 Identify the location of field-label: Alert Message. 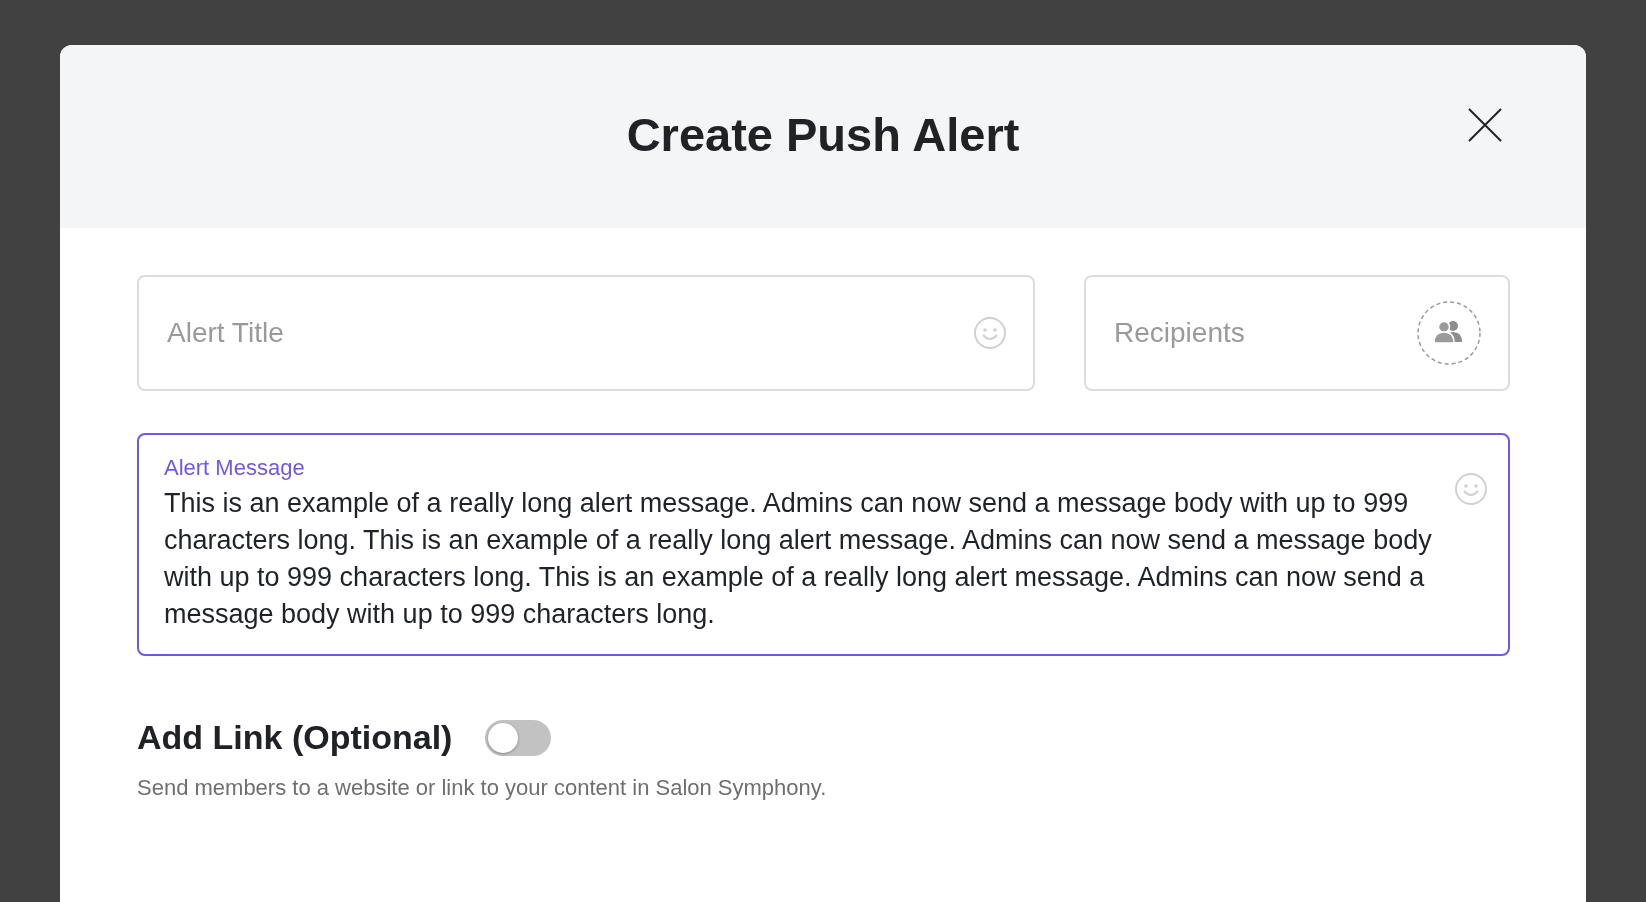
(235, 468).